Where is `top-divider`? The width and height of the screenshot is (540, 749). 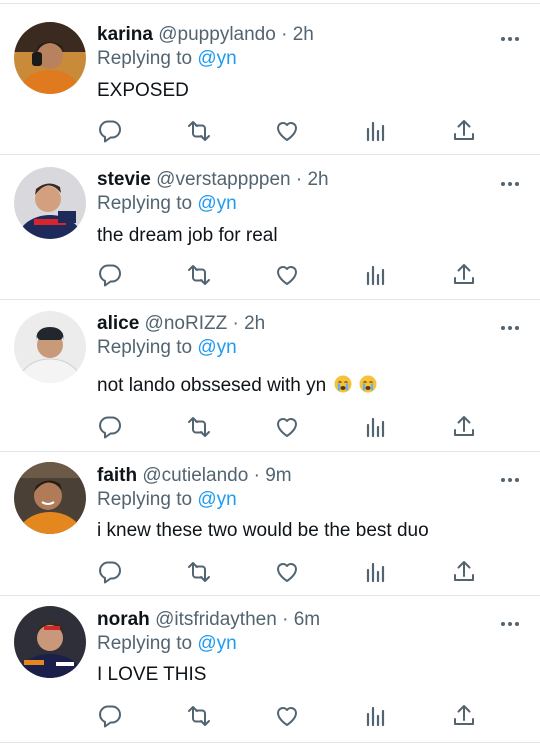
top-divider is located at coordinates (270, 2).